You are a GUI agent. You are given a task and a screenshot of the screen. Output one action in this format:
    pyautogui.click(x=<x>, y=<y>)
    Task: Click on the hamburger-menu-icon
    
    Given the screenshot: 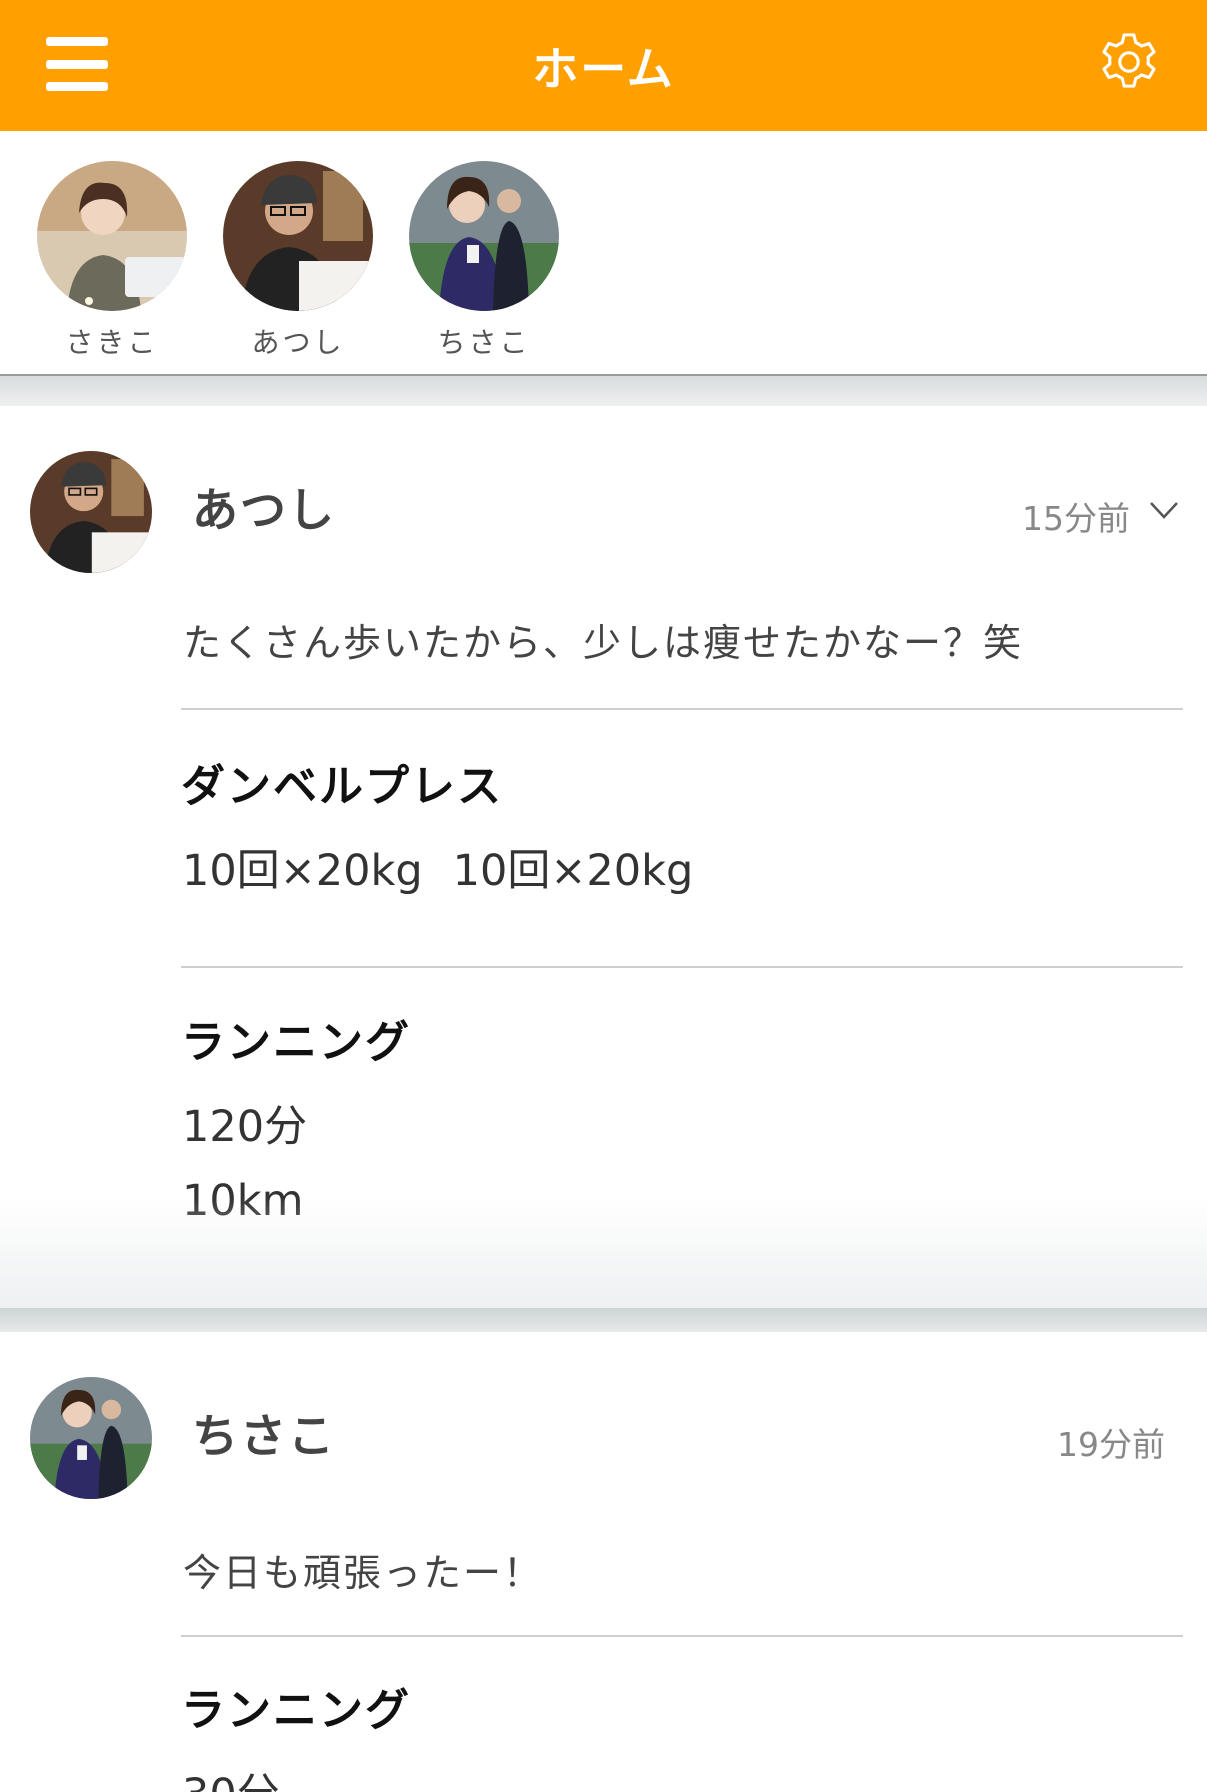 What is the action you would take?
    pyautogui.click(x=77, y=64)
    